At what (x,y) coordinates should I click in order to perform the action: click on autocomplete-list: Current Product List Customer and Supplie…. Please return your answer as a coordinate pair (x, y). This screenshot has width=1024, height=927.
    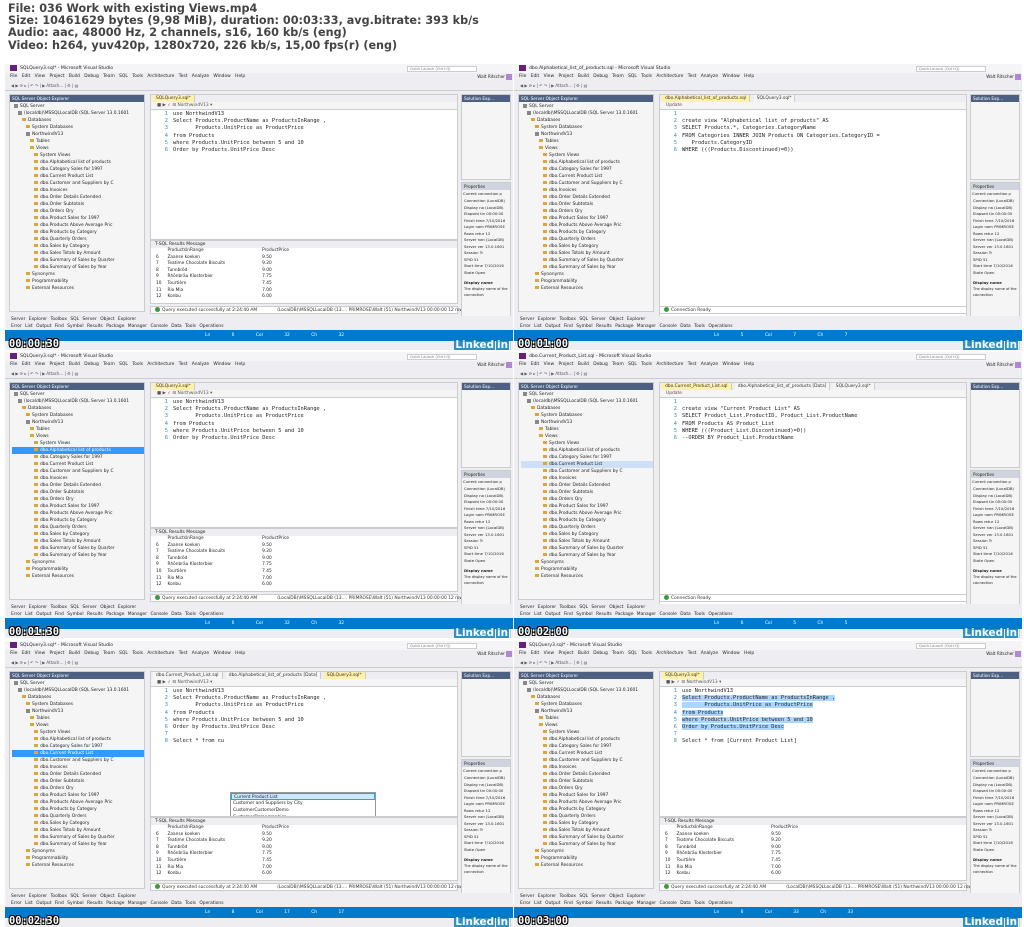
    Looking at the image, I should click on (303, 804).